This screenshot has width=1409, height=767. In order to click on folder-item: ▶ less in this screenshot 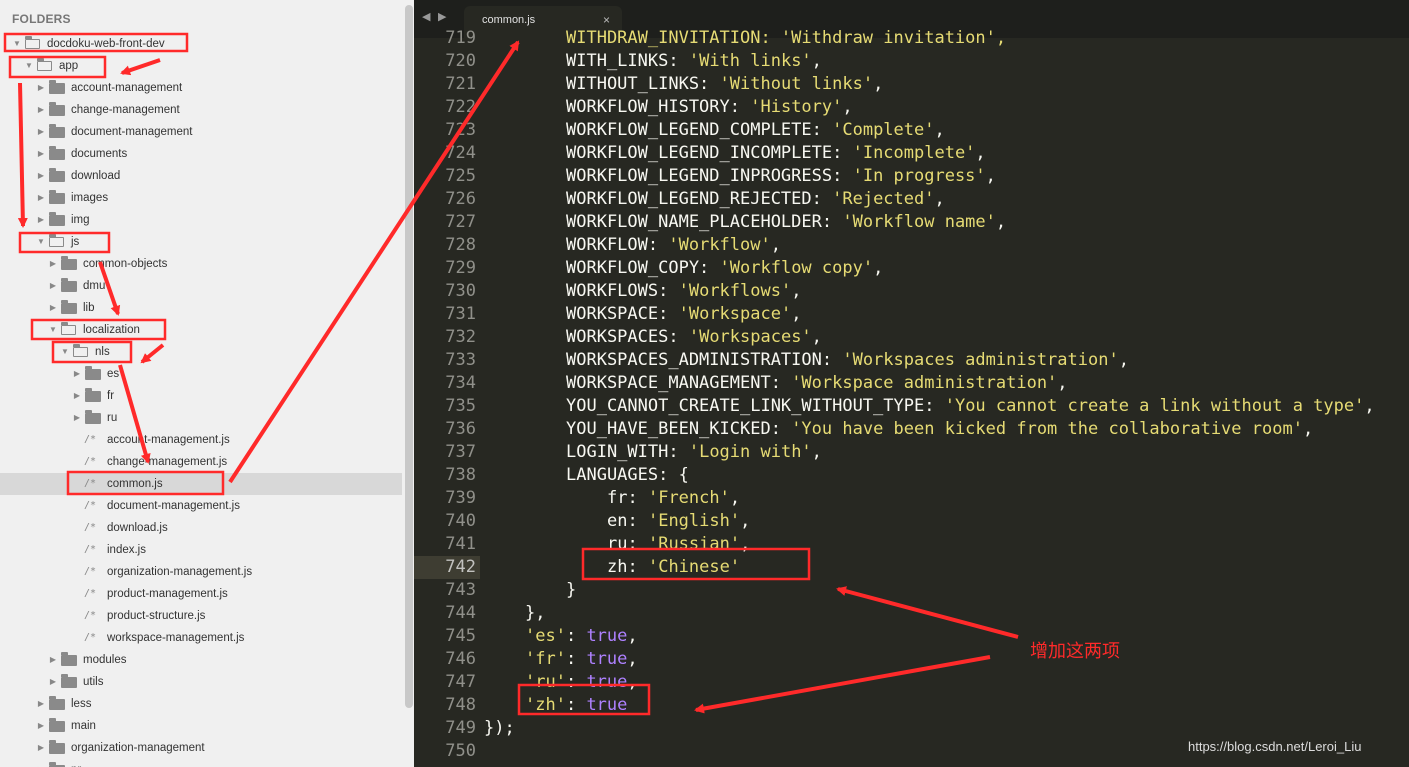, I will do `click(201, 704)`.